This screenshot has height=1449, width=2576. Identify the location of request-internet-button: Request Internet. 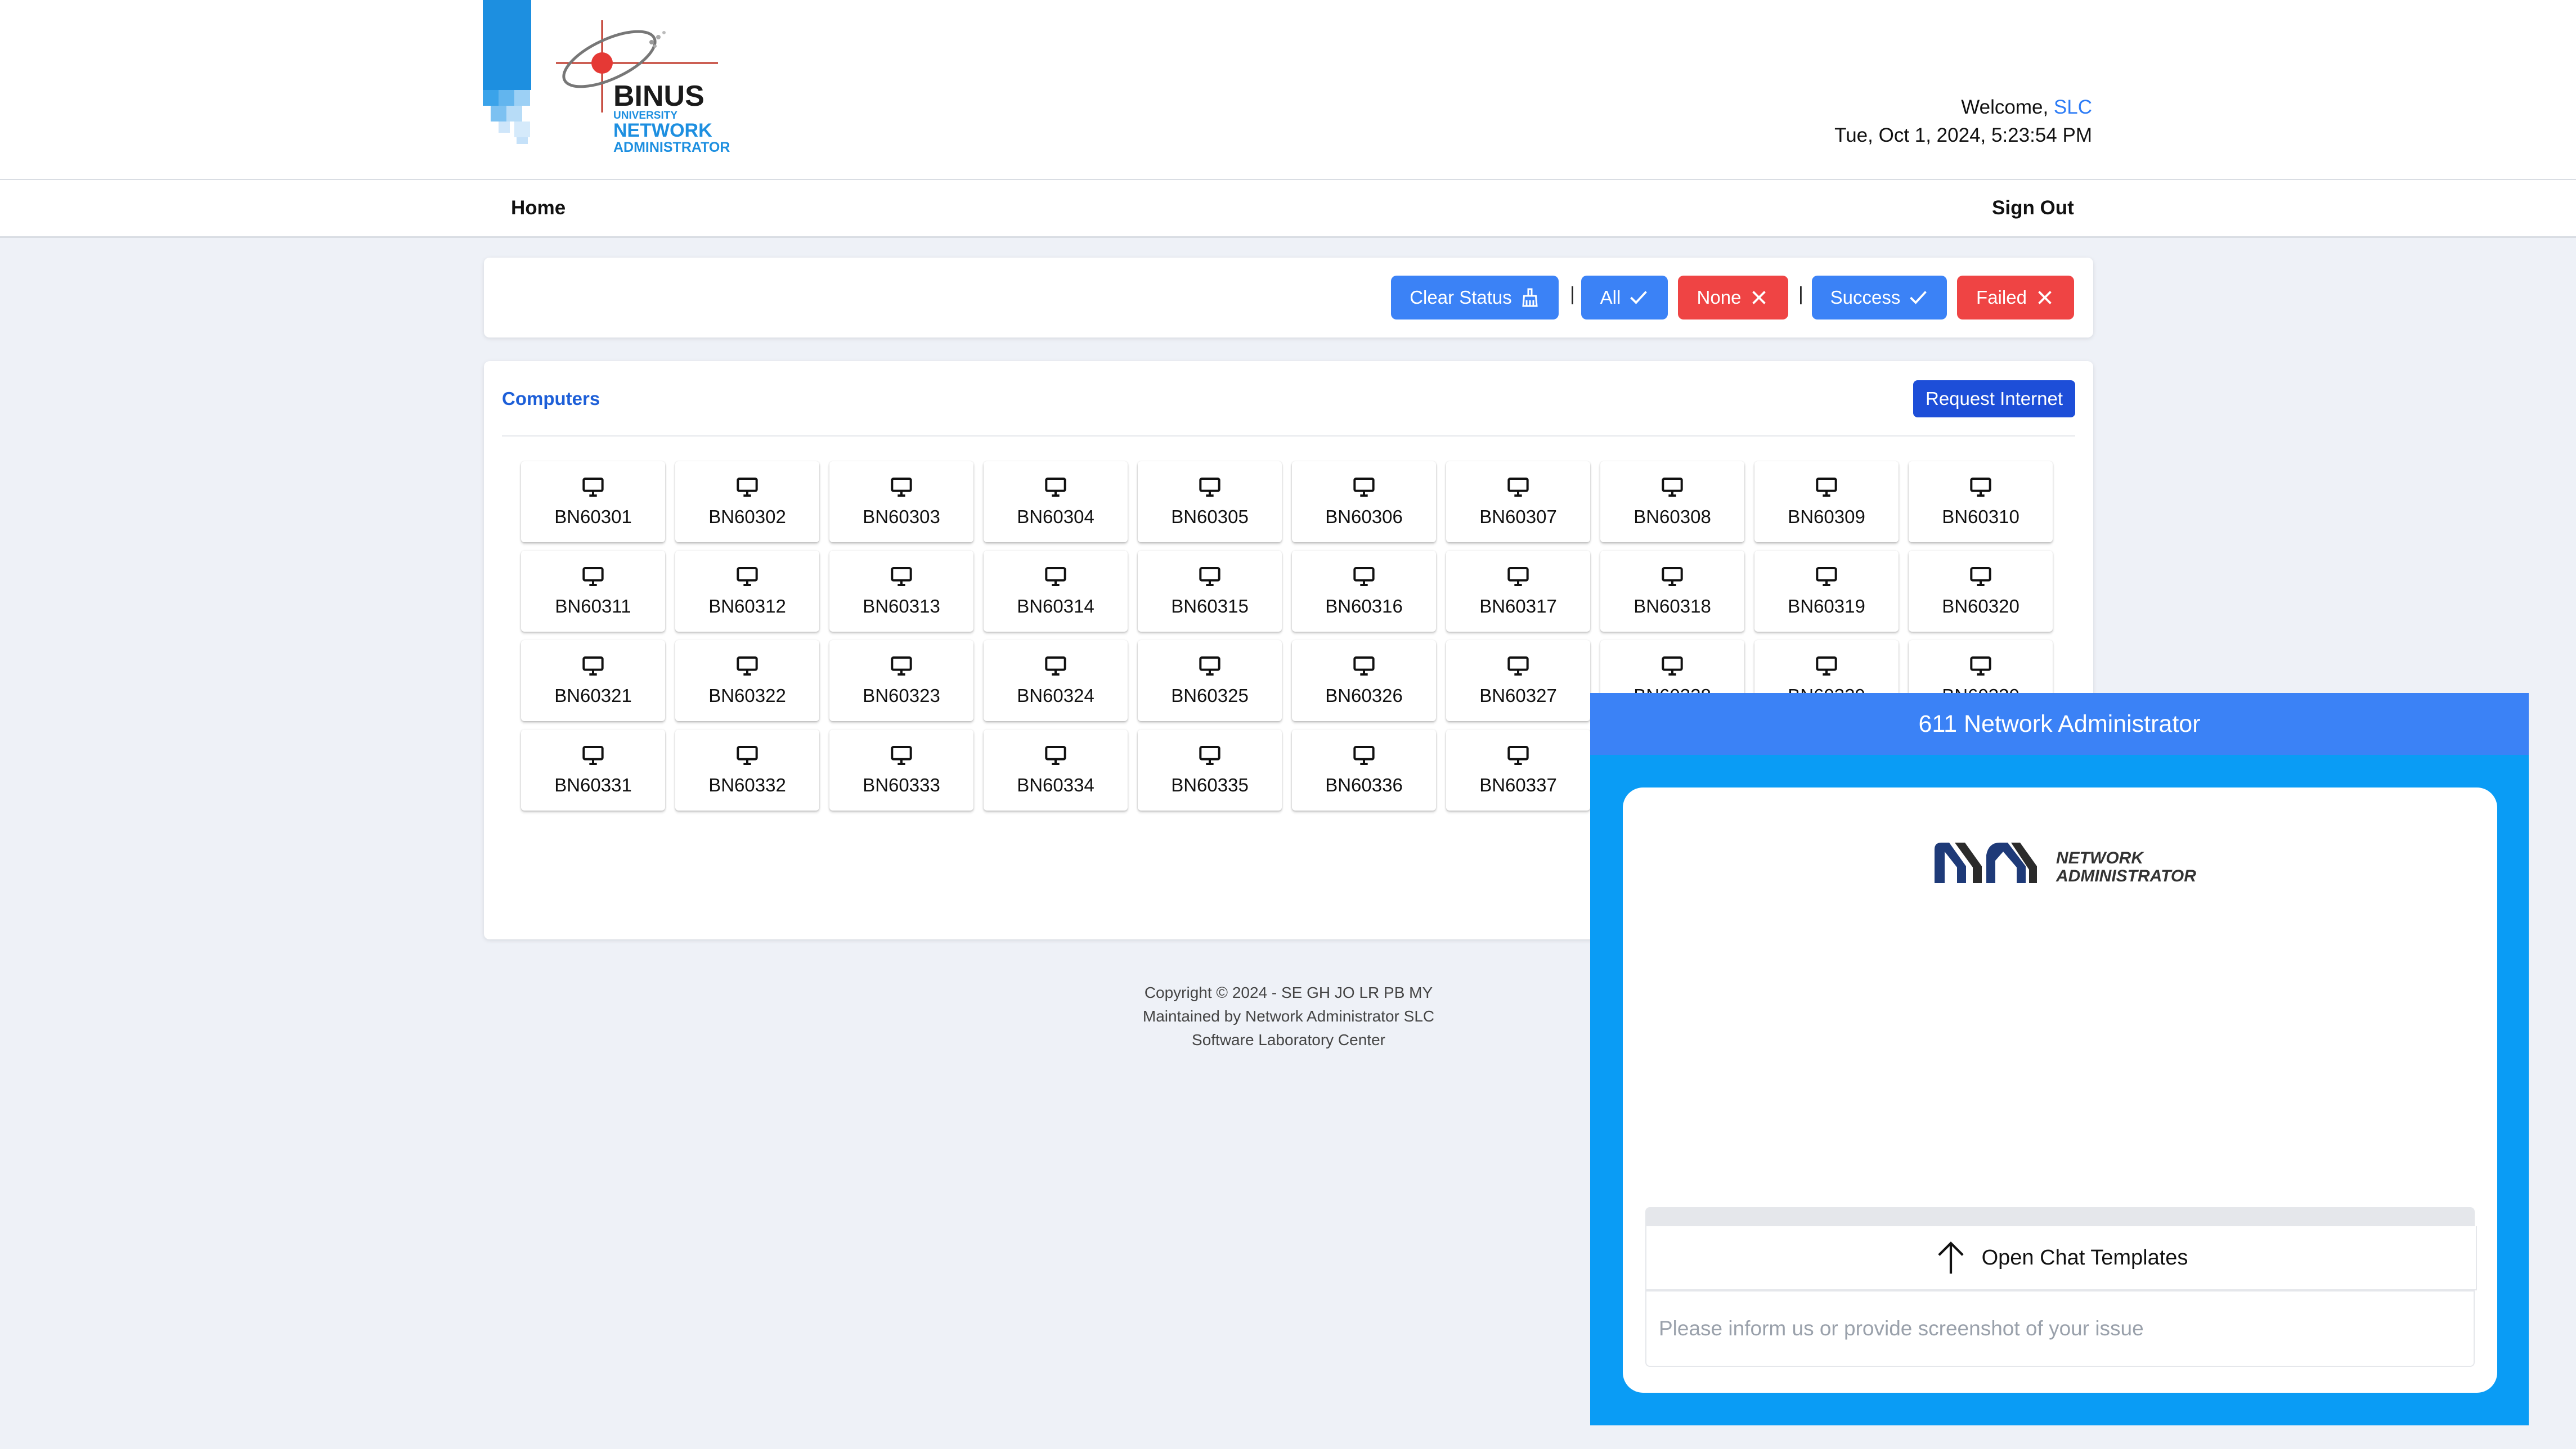
(1994, 398).